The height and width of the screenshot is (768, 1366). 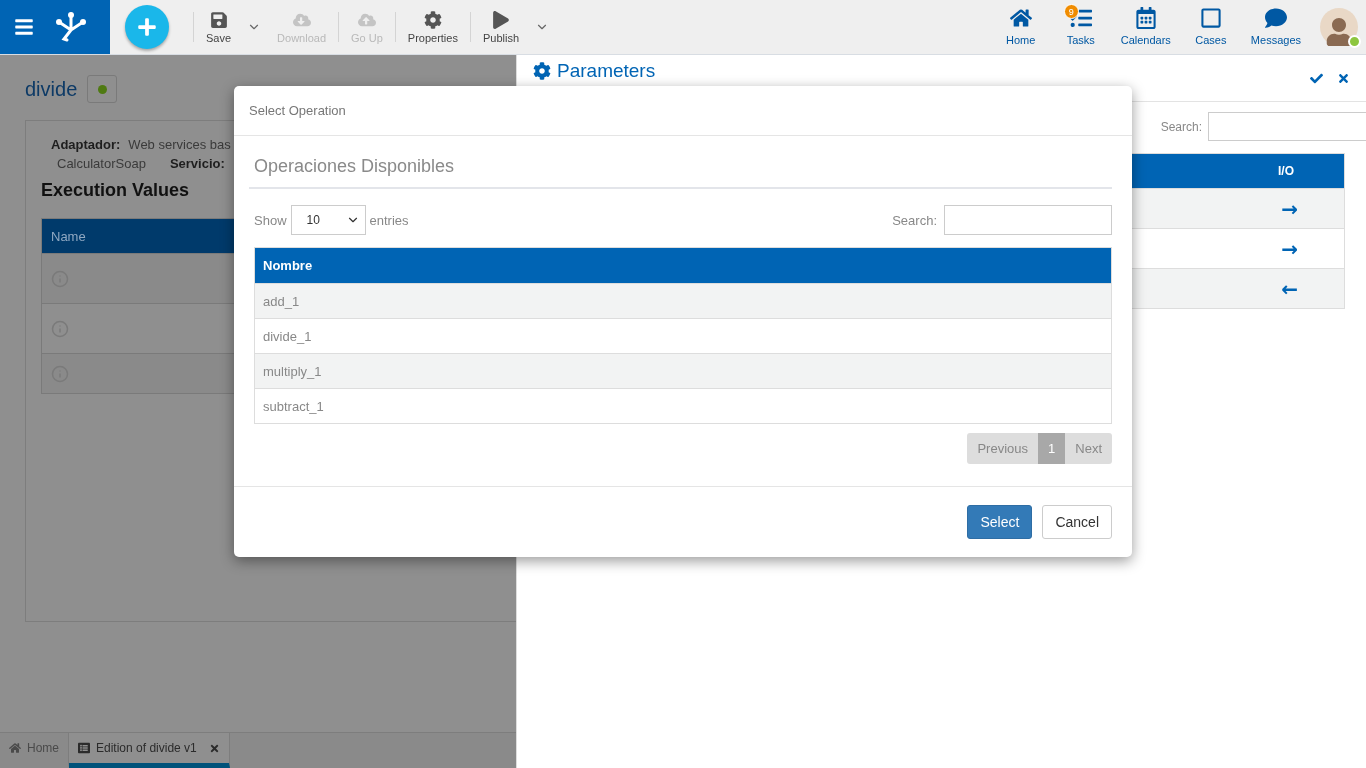 I want to click on field-value: CalculatorSoap, so click(x=101, y=164).